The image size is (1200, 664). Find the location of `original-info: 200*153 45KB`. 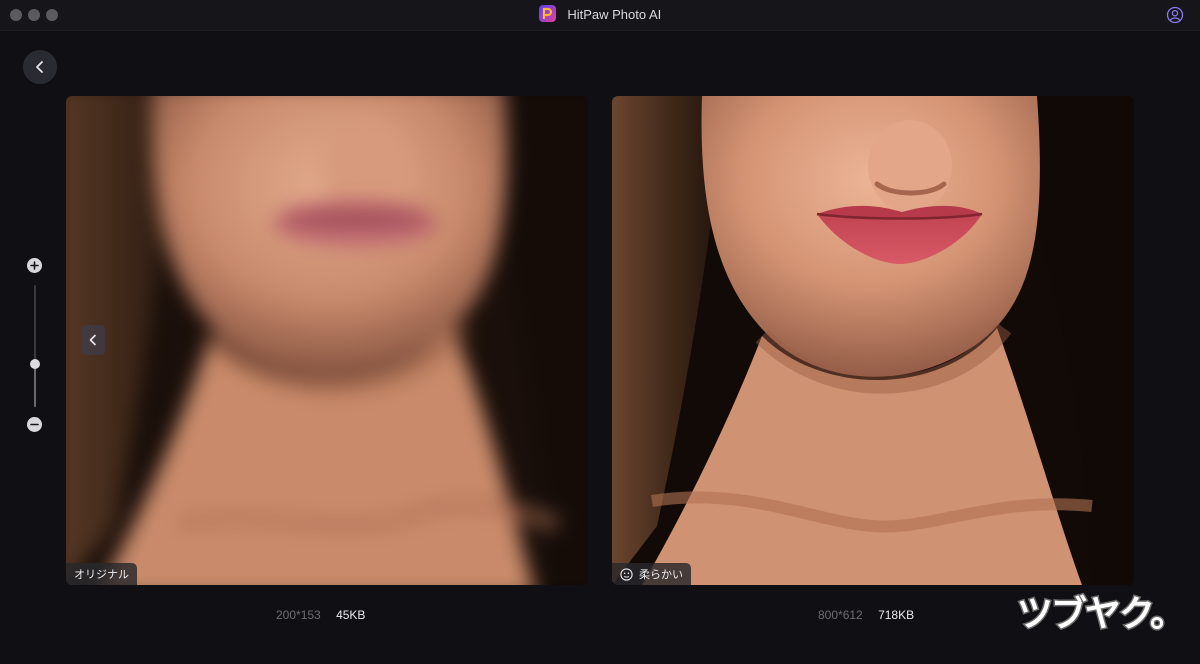

original-info: 200*153 45KB is located at coordinates (320, 615).